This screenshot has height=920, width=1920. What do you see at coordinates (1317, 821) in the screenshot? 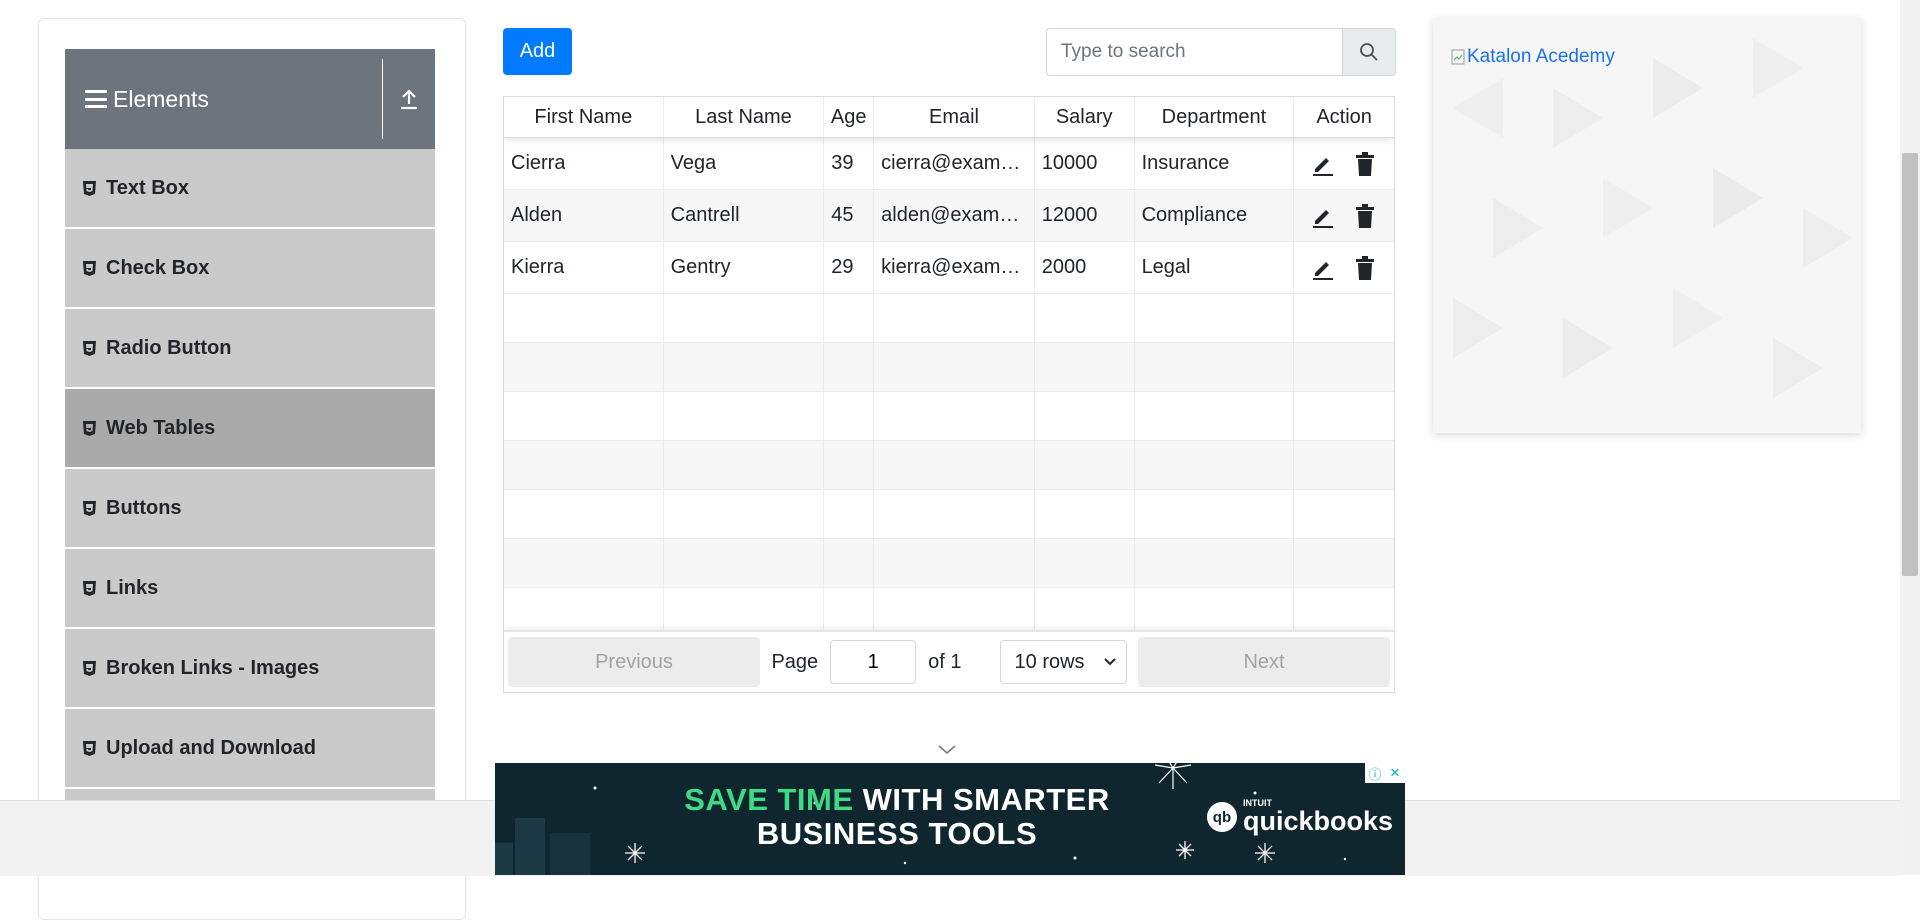
I see `quickbooks-wordmark: quickbooks` at bounding box center [1317, 821].